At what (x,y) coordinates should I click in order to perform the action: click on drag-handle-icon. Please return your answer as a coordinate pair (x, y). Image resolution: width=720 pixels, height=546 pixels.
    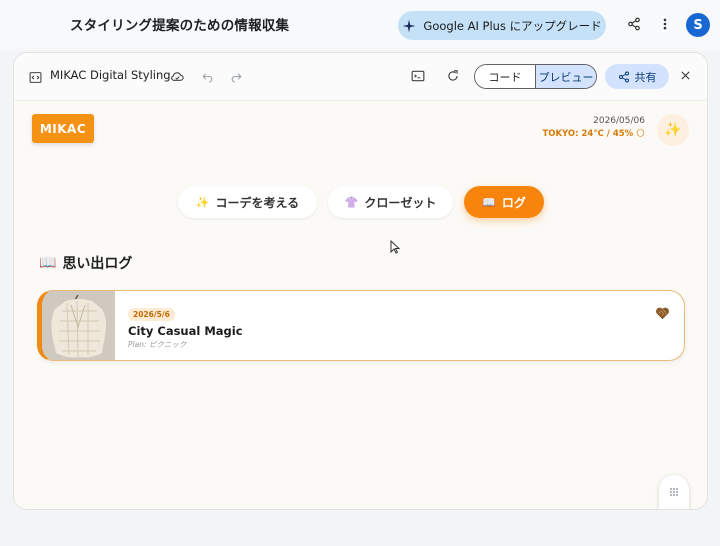
    Looking at the image, I should click on (674, 492).